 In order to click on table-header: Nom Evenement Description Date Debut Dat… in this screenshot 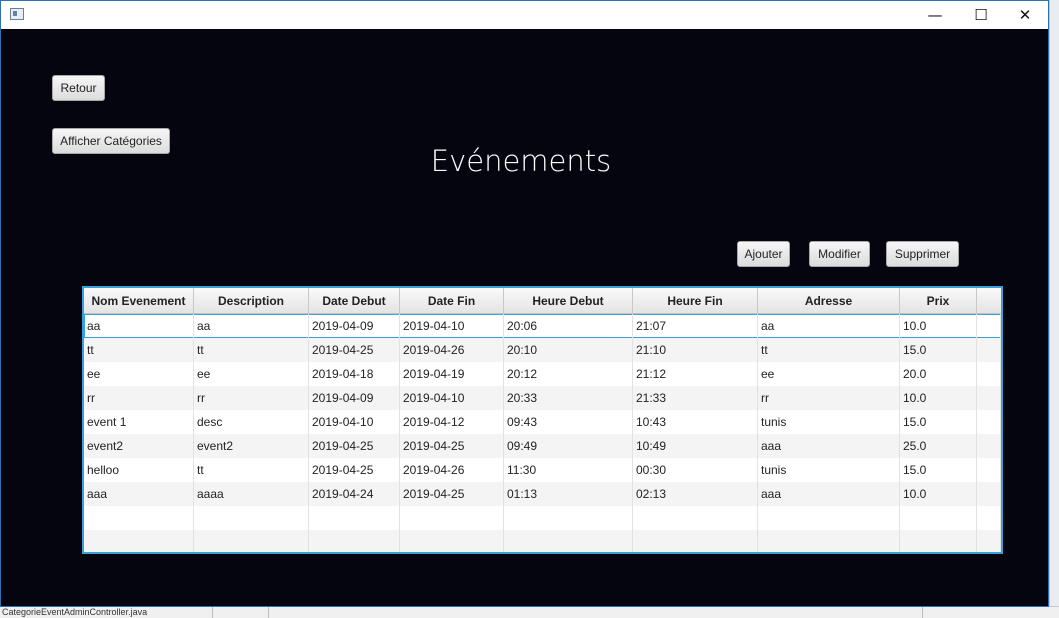, I will do `click(542, 301)`.